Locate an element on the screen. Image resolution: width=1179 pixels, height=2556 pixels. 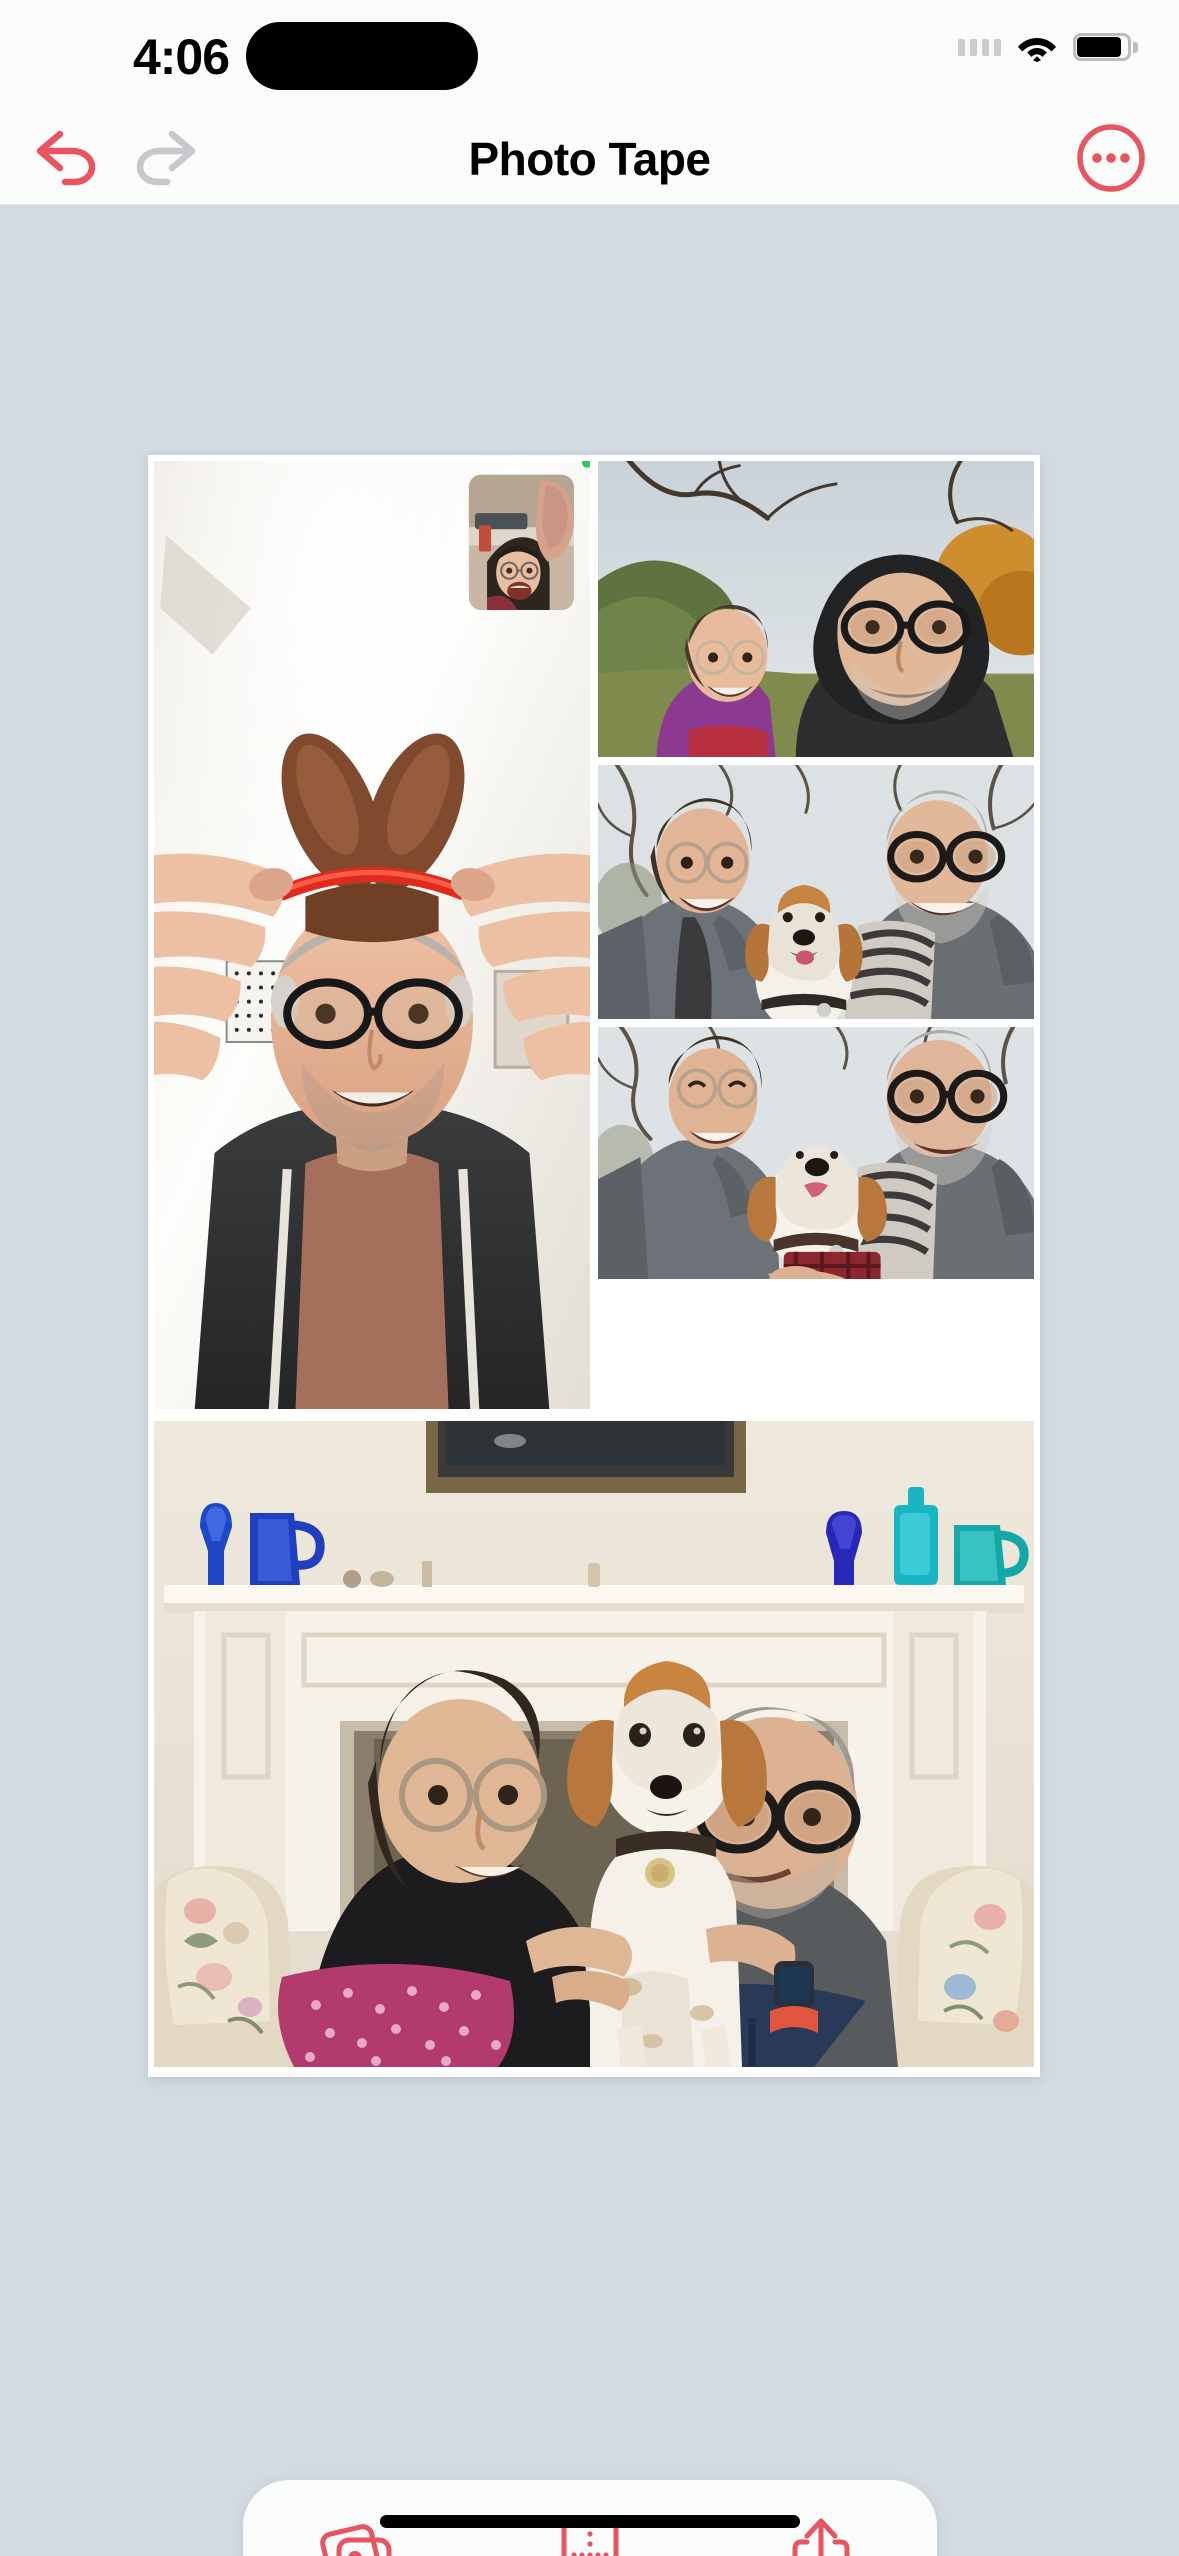
navigation-bar: Photo Tape is located at coordinates (589, 156).